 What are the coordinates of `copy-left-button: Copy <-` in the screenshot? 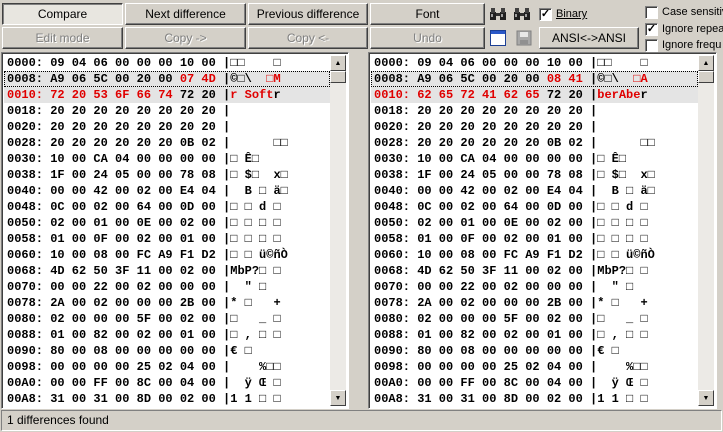 It's located at (308, 38).